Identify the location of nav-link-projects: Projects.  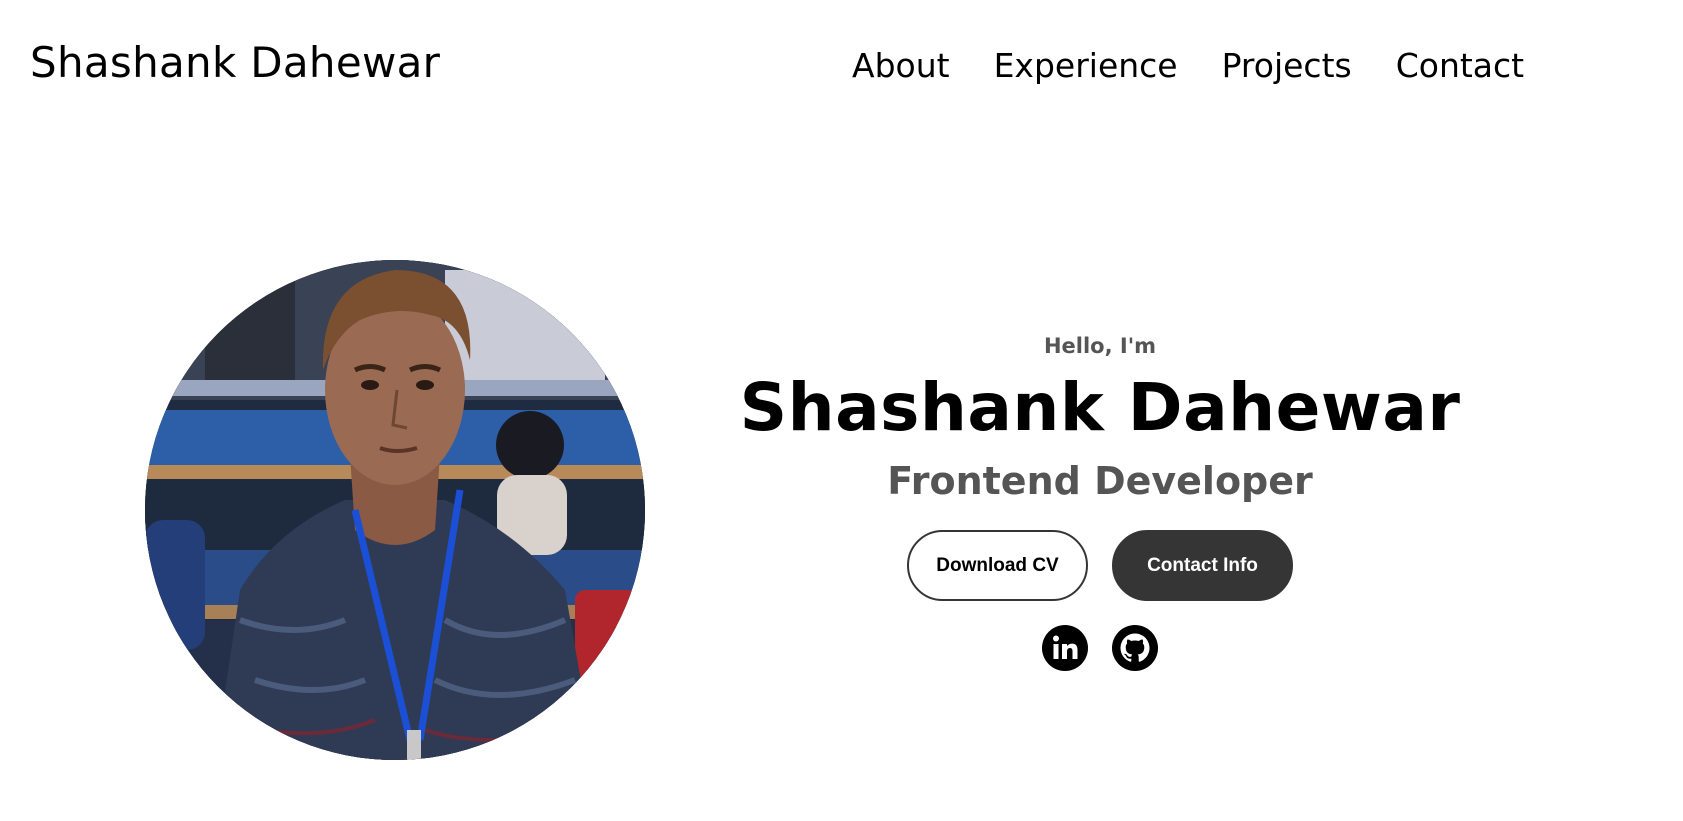
(1287, 65).